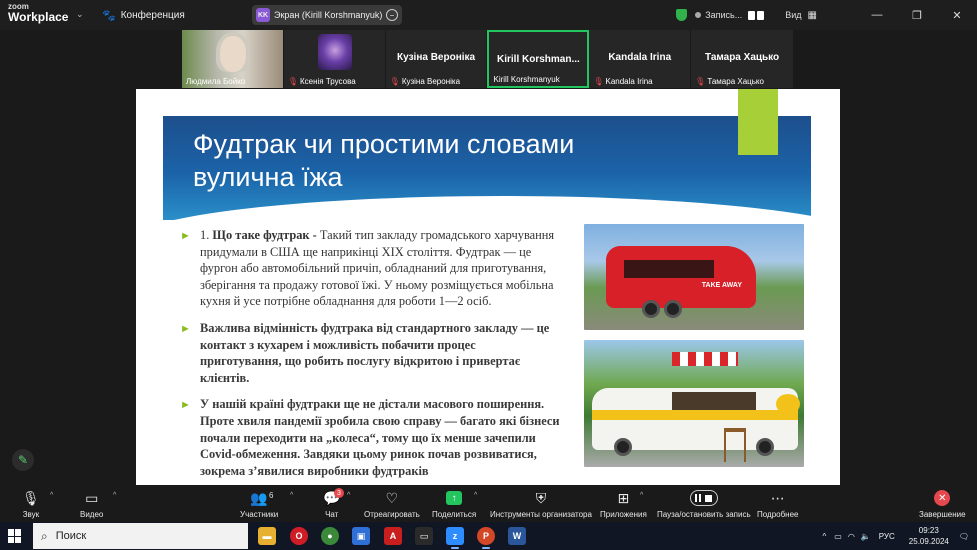  What do you see at coordinates (942, 498) in the screenshot?
I see `close-x-icon: ✕` at bounding box center [942, 498].